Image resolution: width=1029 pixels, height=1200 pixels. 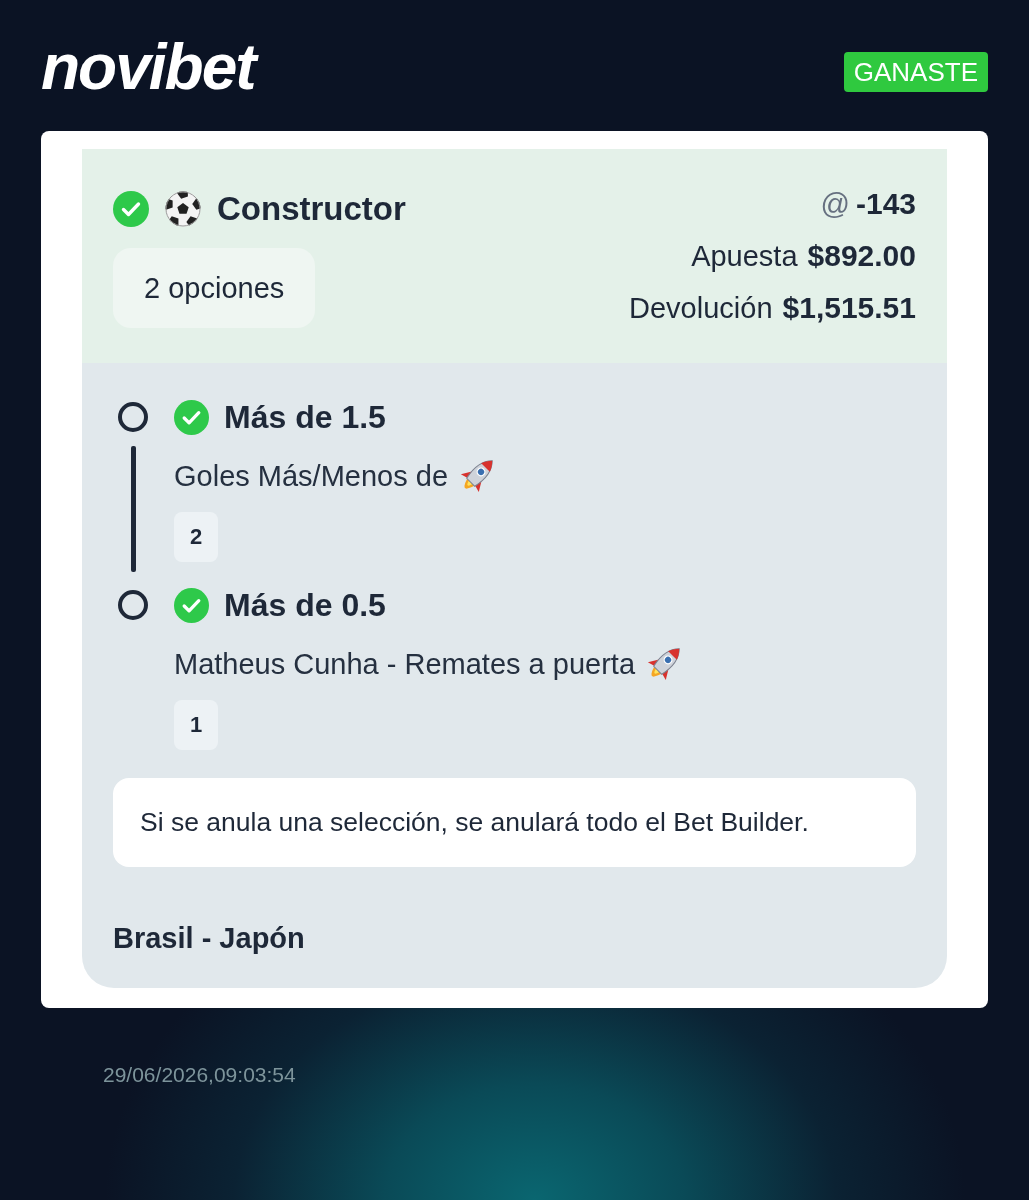 I want to click on market-name: Matheus Cunha - Remates a puerta, so click(x=405, y=664).